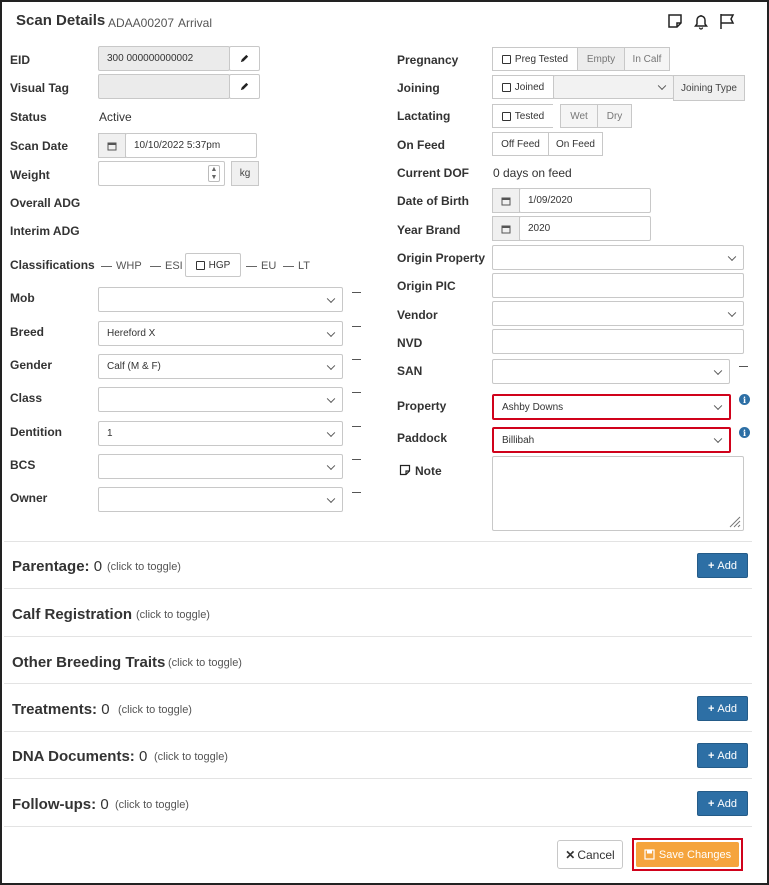 The image size is (769, 885). I want to click on add-parentage-button: + Add, so click(722, 565).